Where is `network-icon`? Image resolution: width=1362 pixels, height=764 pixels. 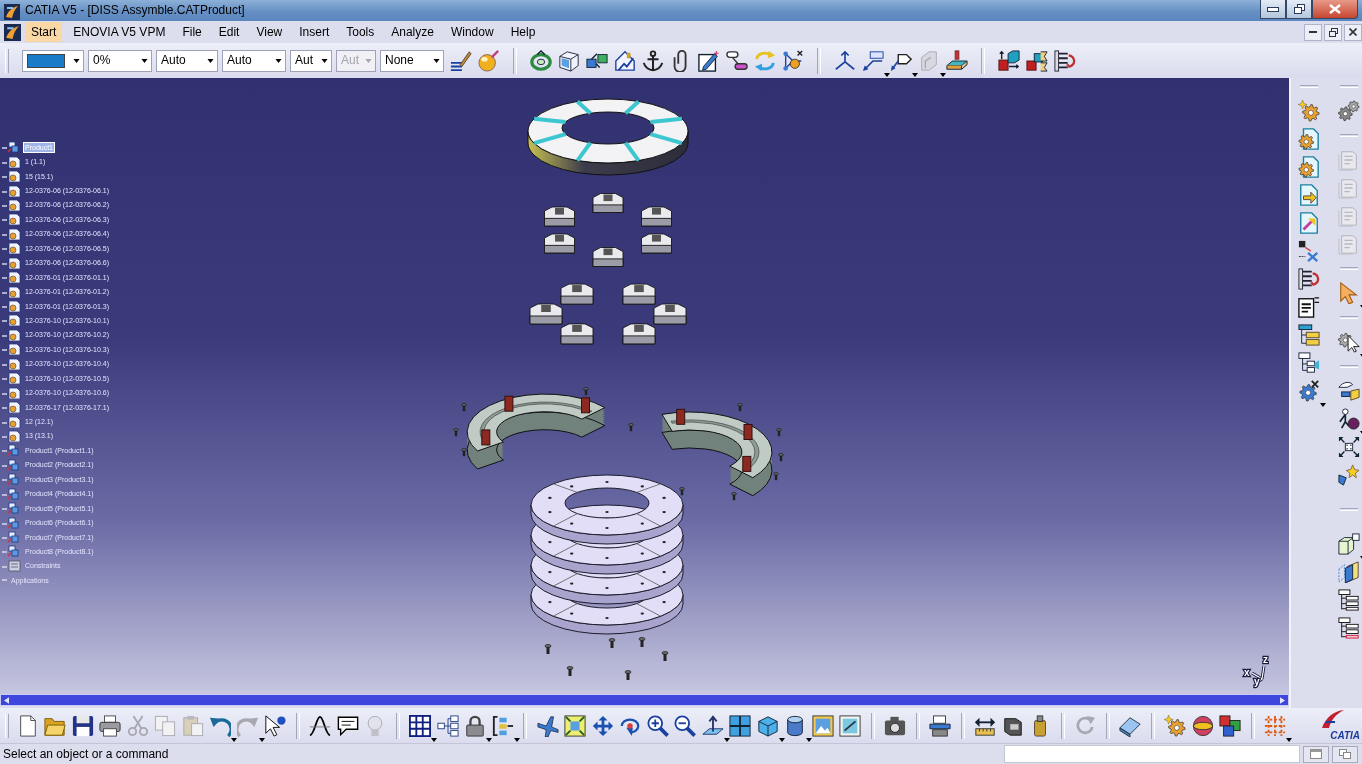
network-icon is located at coordinates (793, 60).